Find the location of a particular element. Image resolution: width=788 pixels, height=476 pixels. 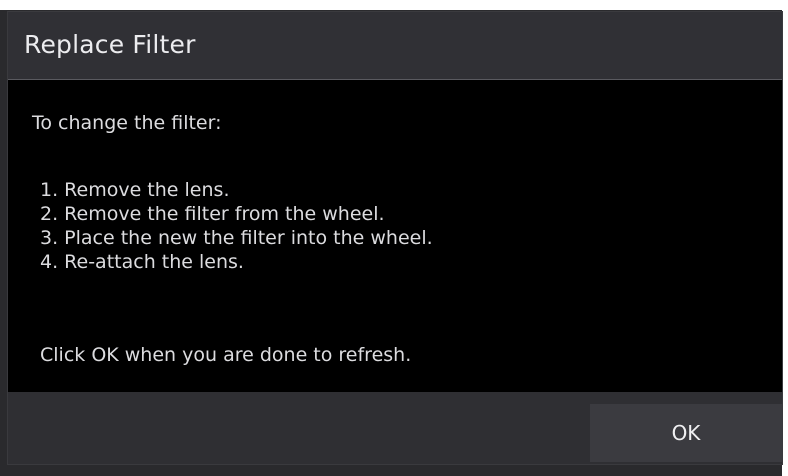

intro-text: To change the filter: is located at coordinates (127, 123).